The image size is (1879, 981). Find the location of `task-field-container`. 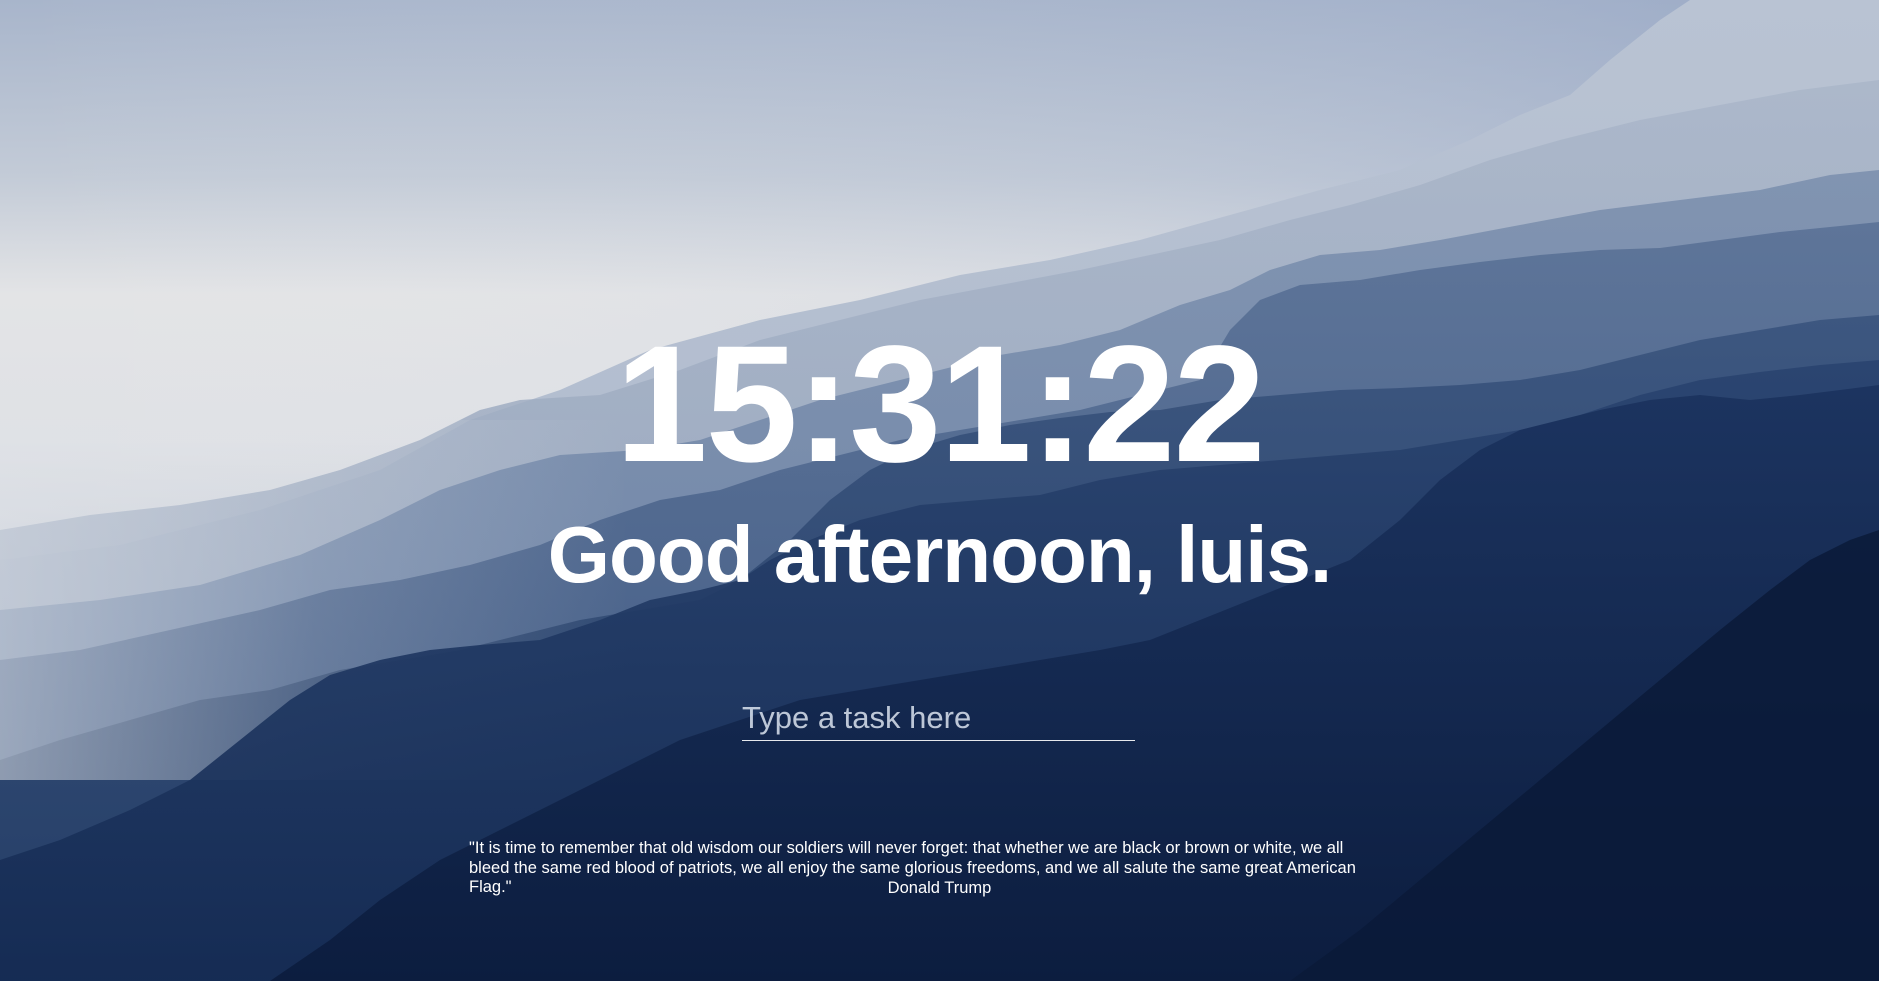

task-field-container is located at coordinates (938, 718).